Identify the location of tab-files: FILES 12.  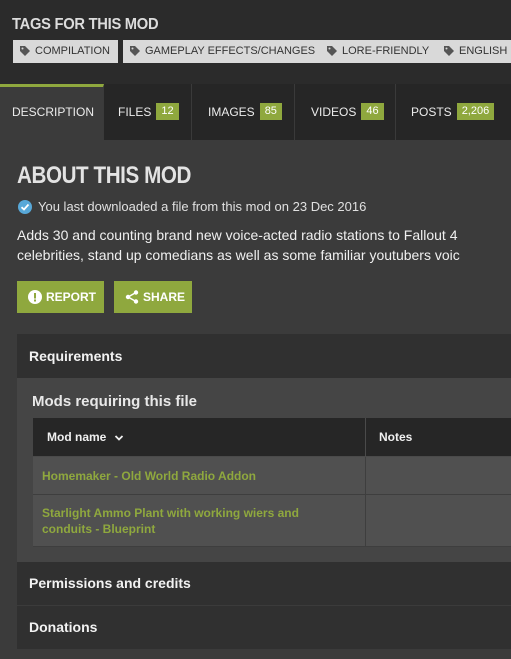
(148, 112).